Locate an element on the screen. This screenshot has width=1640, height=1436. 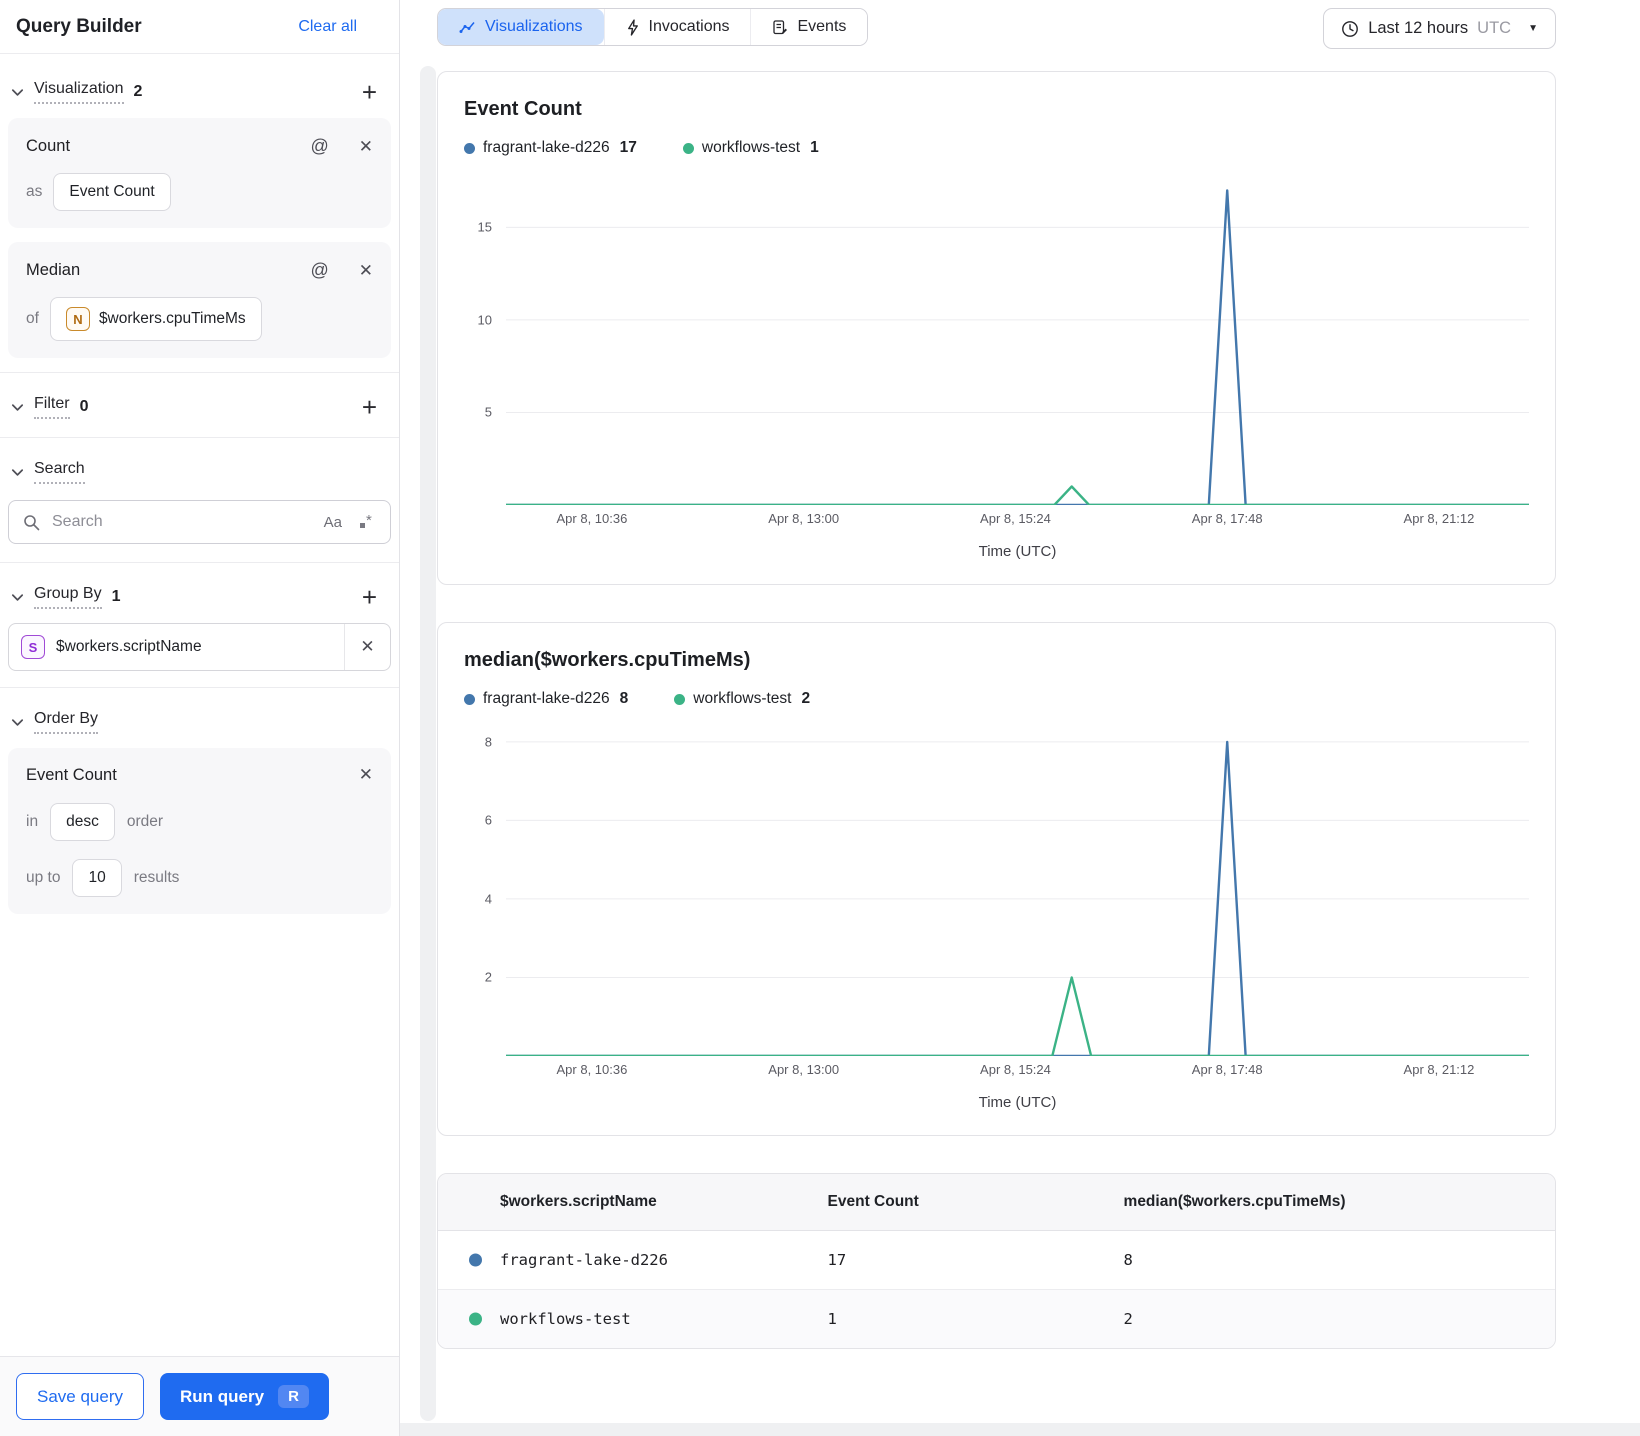
direction-select: desc is located at coordinates (82, 822).